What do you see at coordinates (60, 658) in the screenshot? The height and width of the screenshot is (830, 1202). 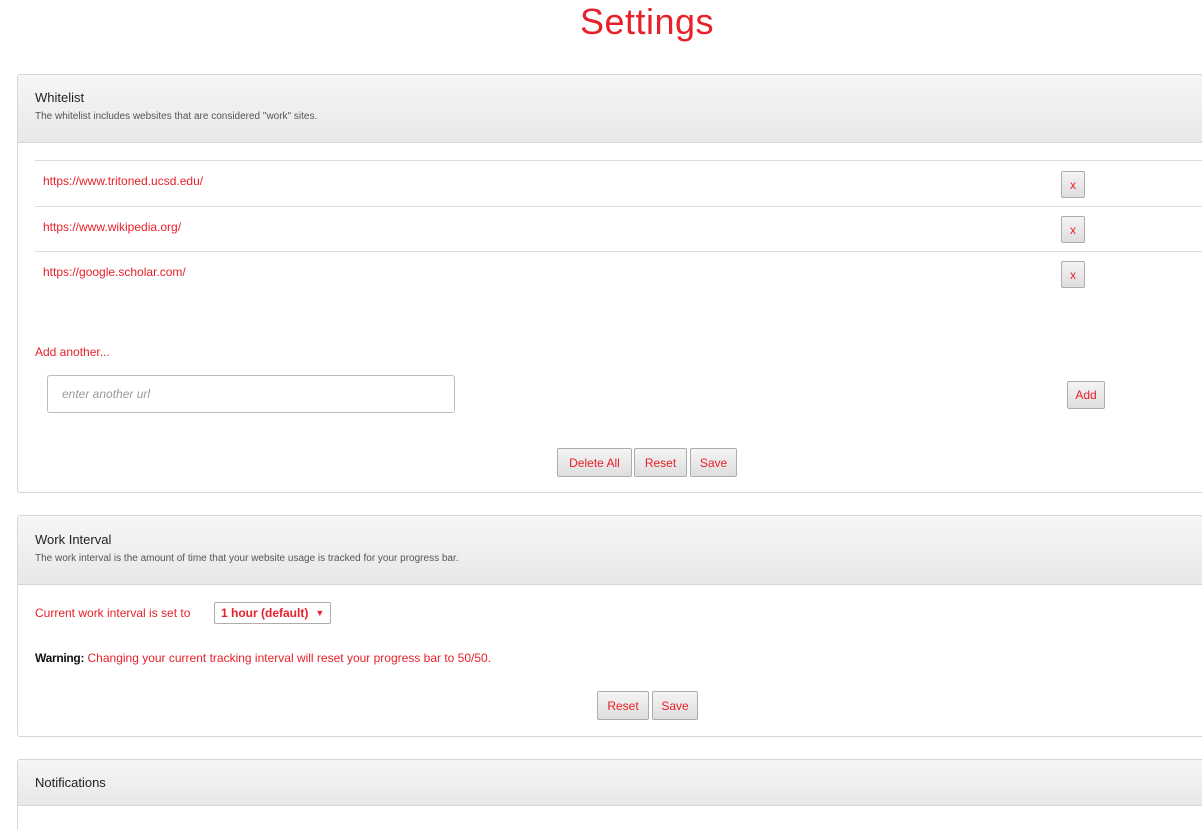 I see `warning-label: Warning:` at bounding box center [60, 658].